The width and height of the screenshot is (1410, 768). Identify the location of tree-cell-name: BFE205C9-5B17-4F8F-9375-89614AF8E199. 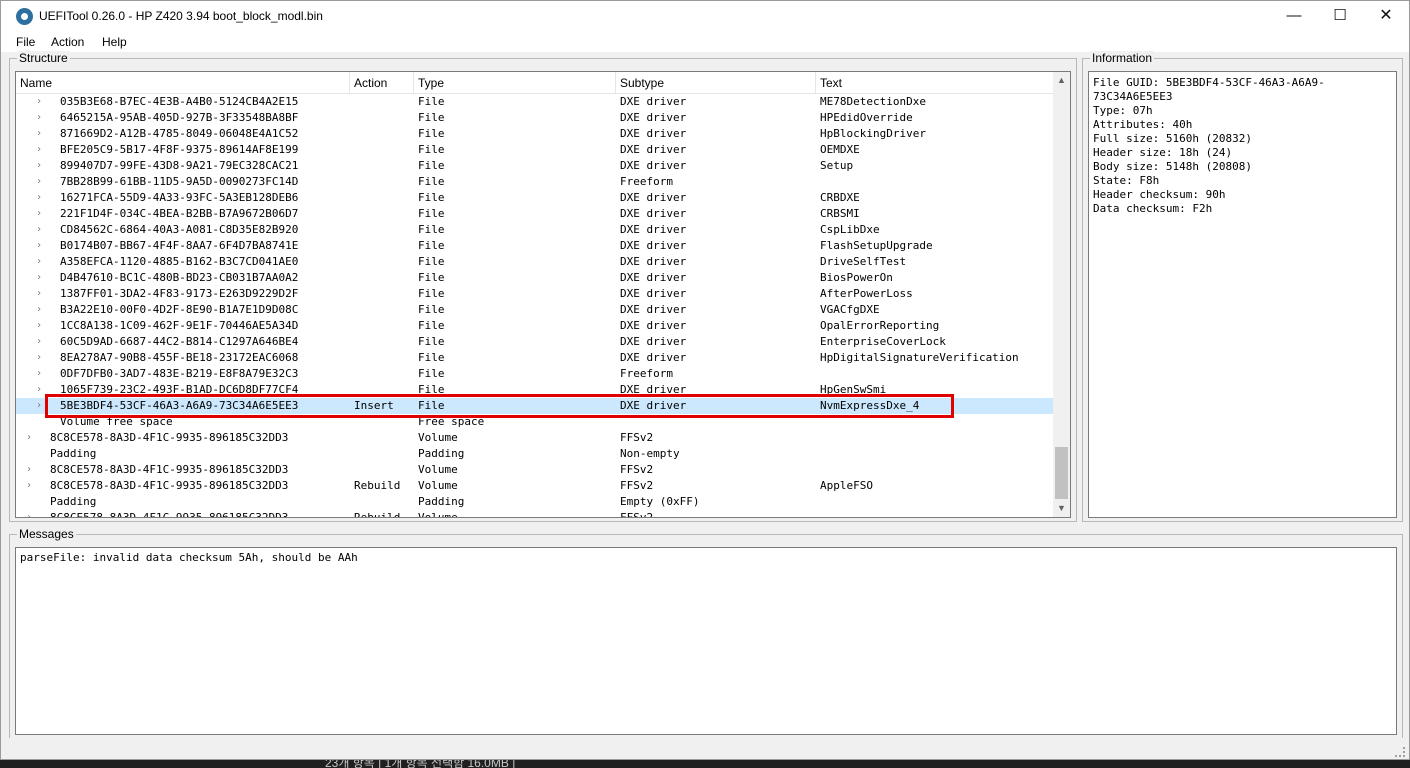
(179, 149).